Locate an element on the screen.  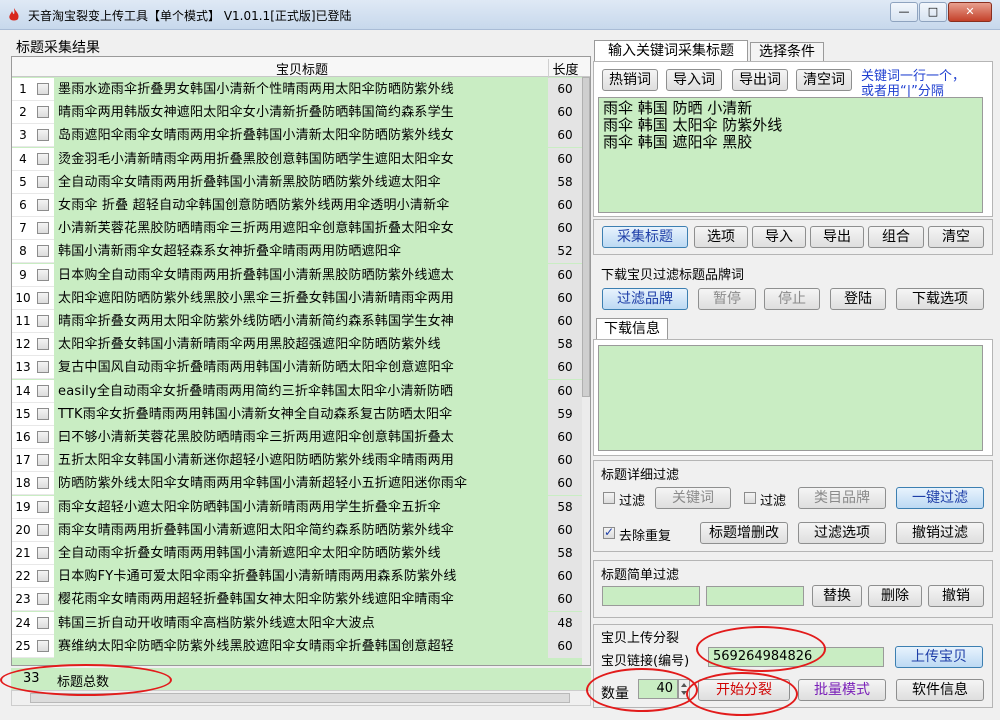
table-row: 9 日本购全自动雨伞女晴雨两用折叠韩国小清新黑胶防晒防紫外线遮太 60 is located at coordinates (300, 275).